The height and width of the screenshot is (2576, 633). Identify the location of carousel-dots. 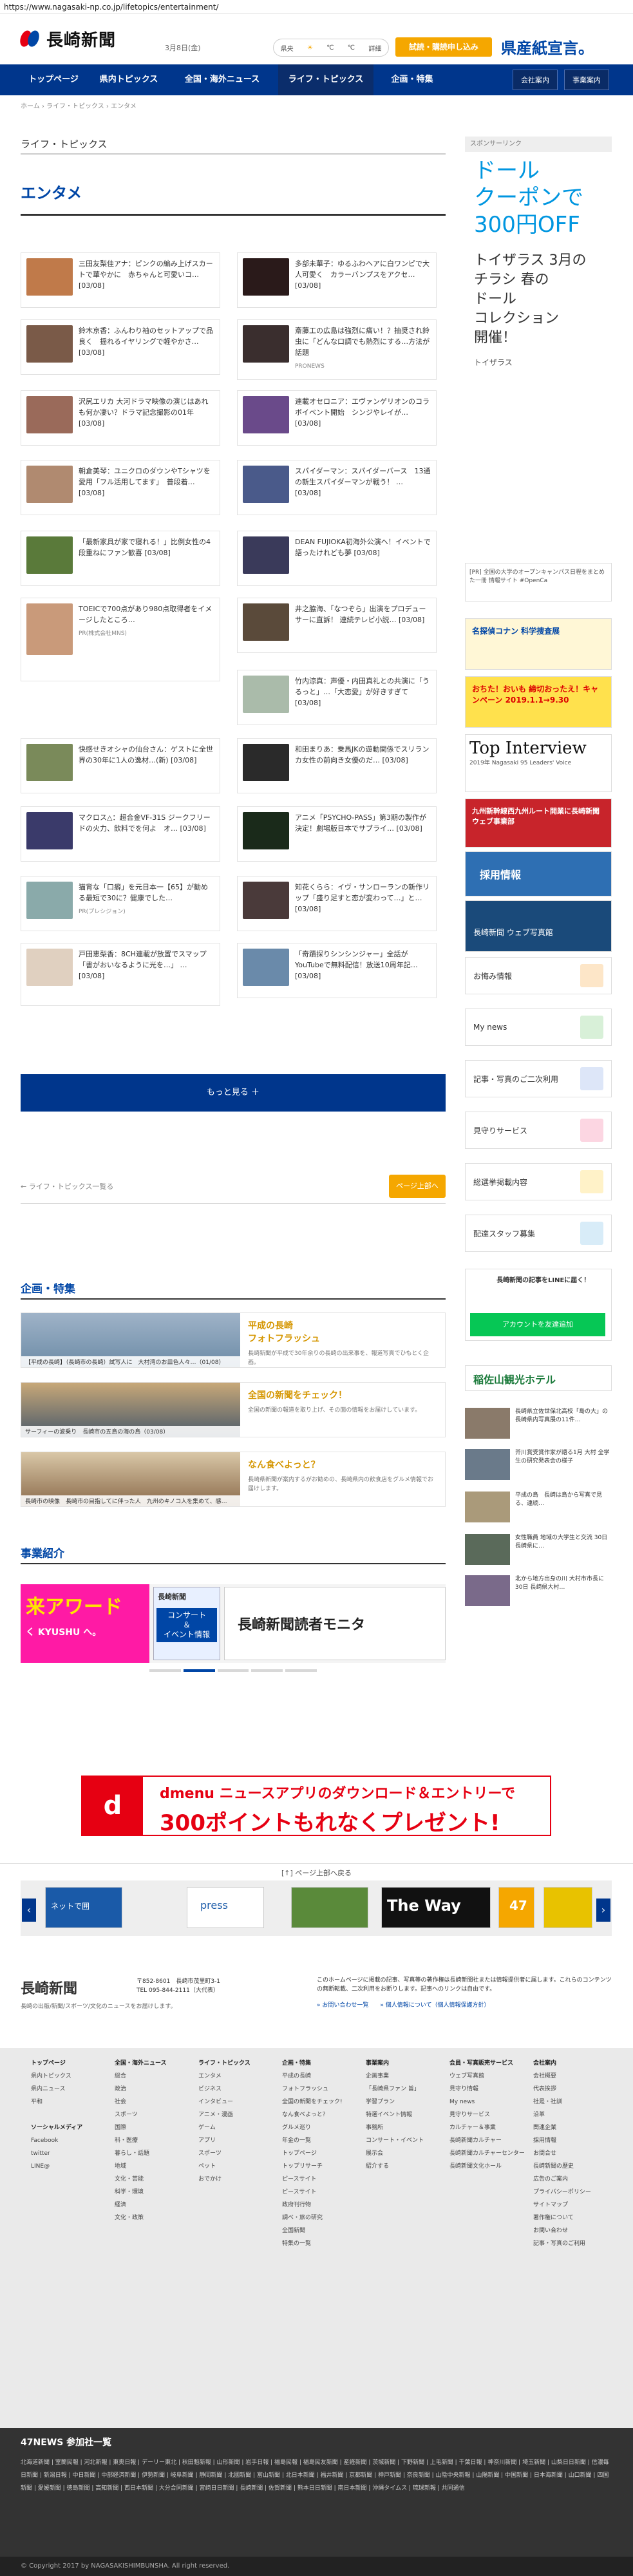
(233, 1671).